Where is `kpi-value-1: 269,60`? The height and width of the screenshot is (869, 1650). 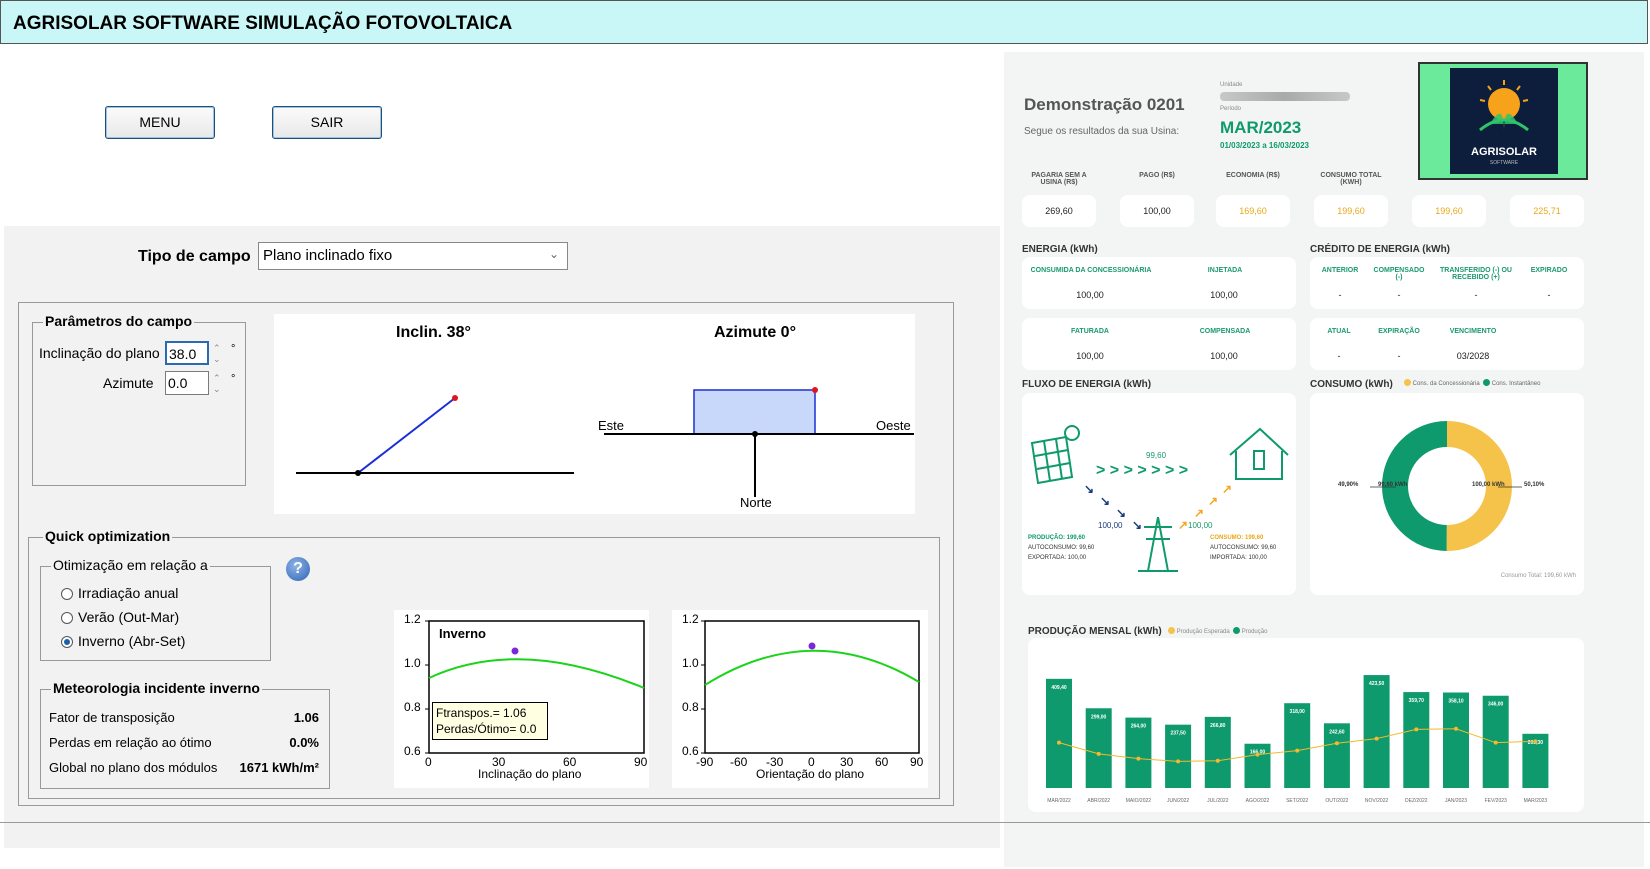 kpi-value-1: 269,60 is located at coordinates (1059, 211).